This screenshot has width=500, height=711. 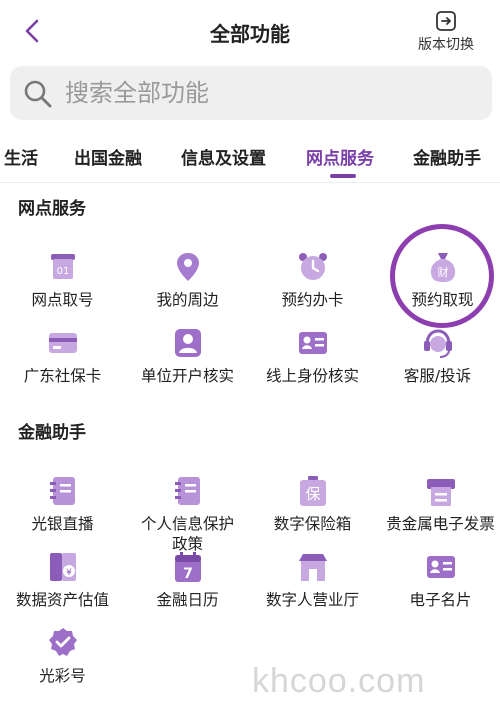 I want to click on search-icon, so click(x=38, y=94).